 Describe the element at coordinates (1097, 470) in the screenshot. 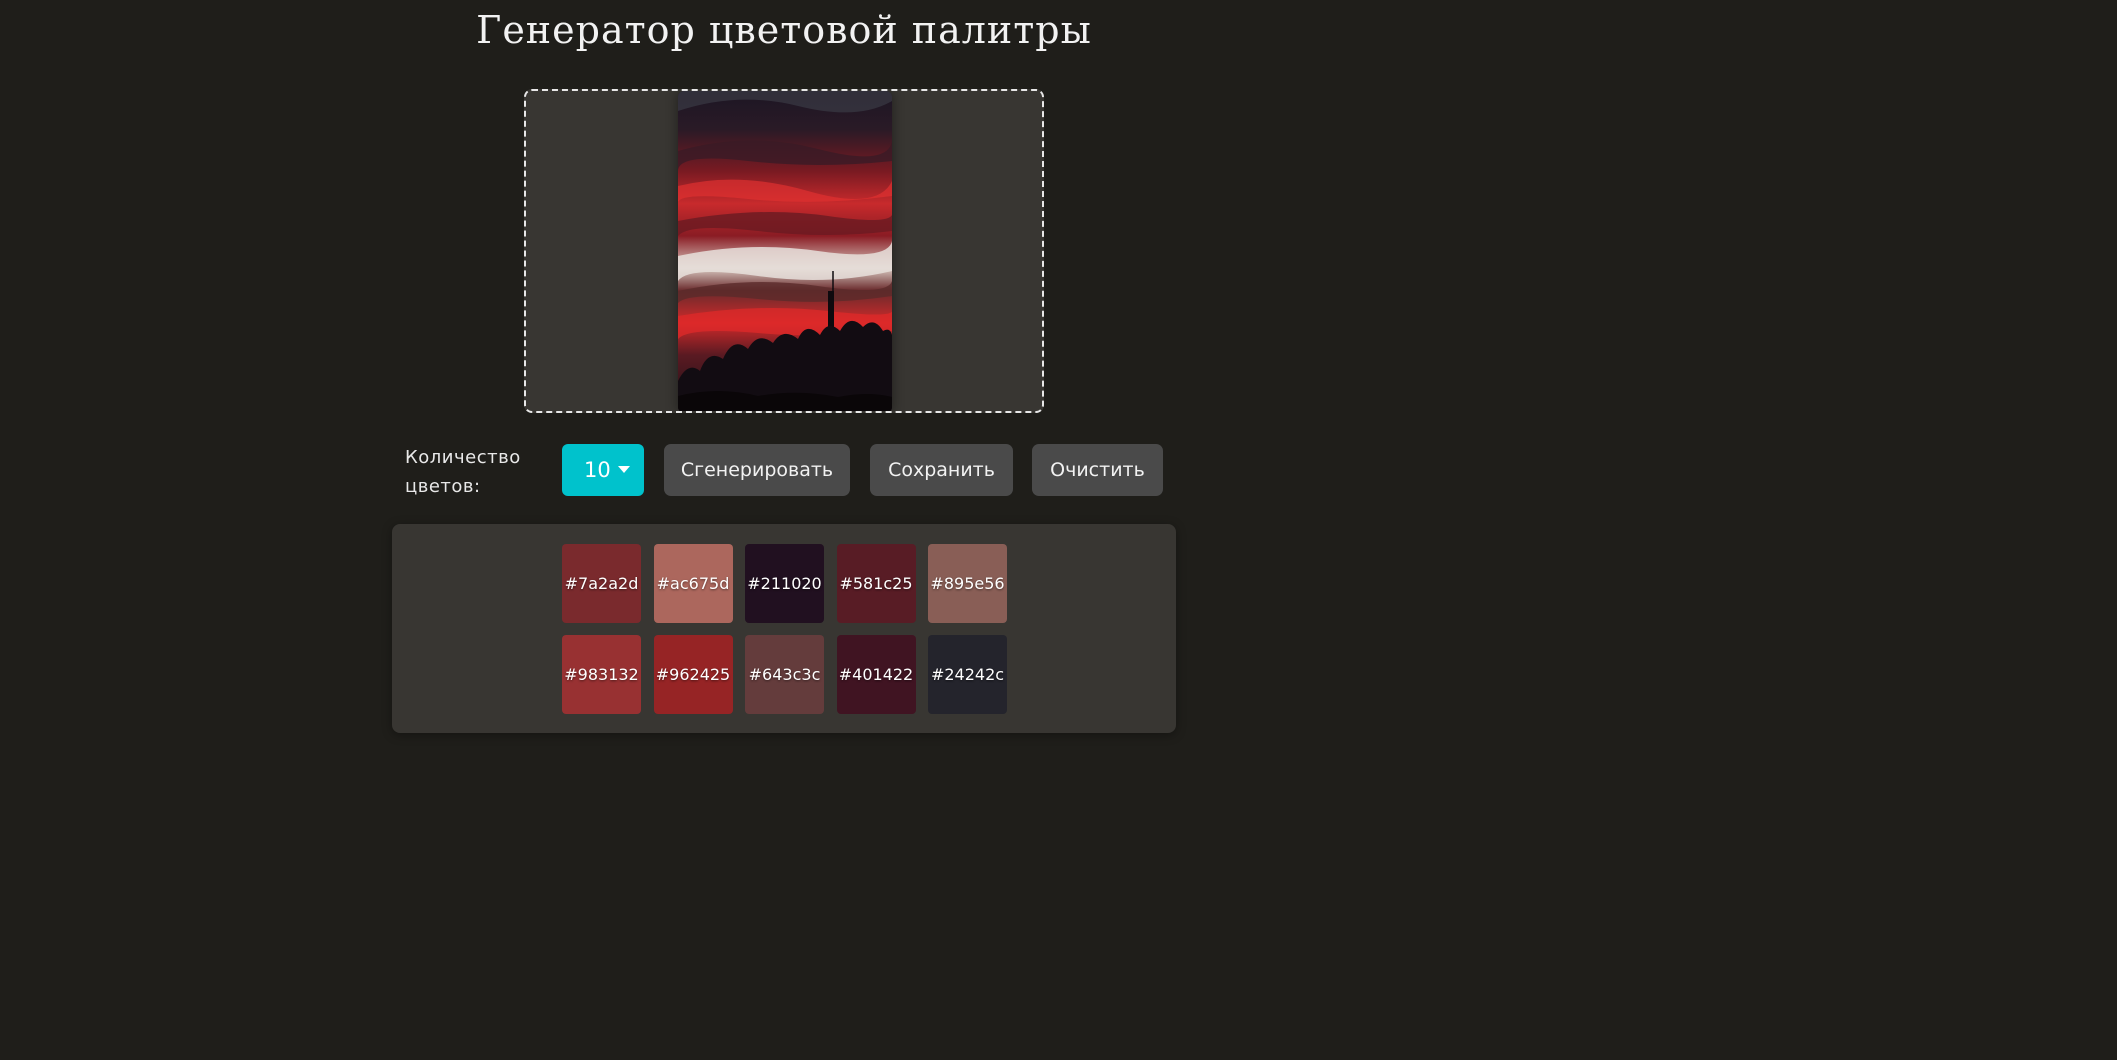

I see `clear-button: Очистить` at that location.